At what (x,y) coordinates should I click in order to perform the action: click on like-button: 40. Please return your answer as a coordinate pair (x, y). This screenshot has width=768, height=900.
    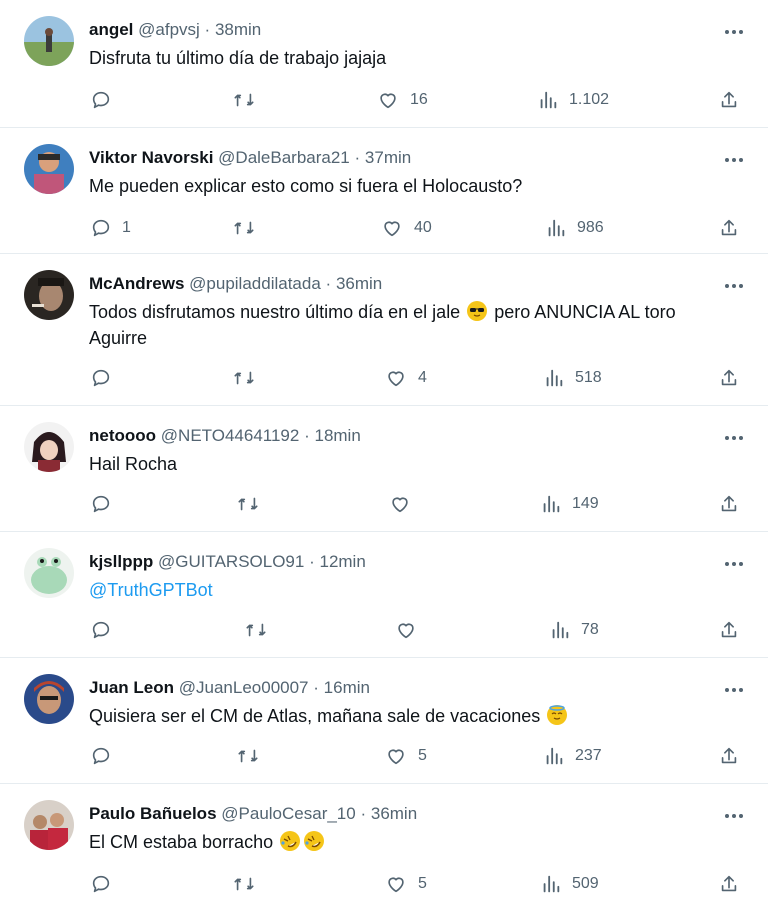
    Looking at the image, I should click on (406, 228).